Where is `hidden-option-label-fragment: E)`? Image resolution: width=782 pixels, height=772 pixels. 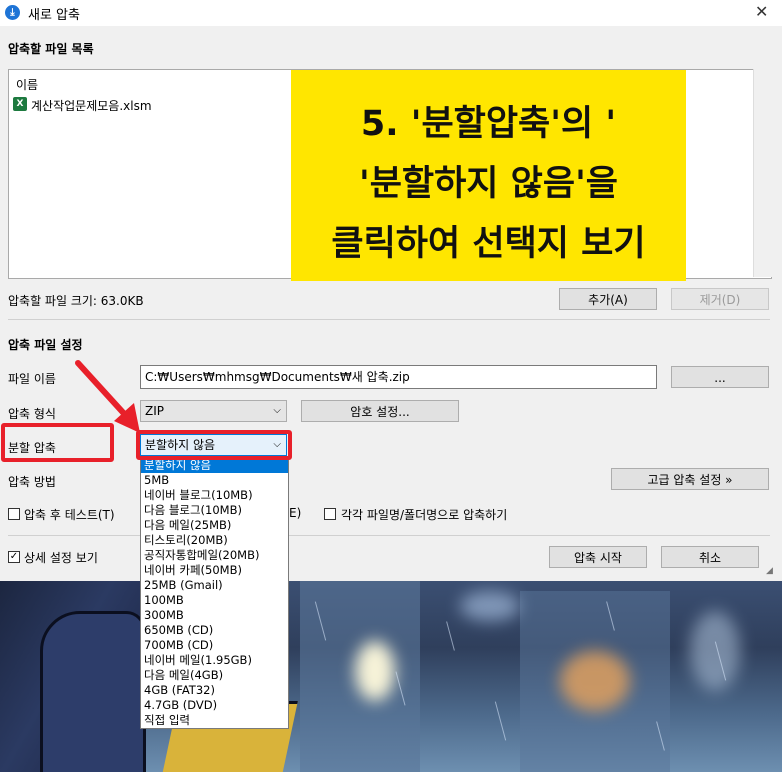
hidden-option-label-fragment: E) is located at coordinates (295, 513).